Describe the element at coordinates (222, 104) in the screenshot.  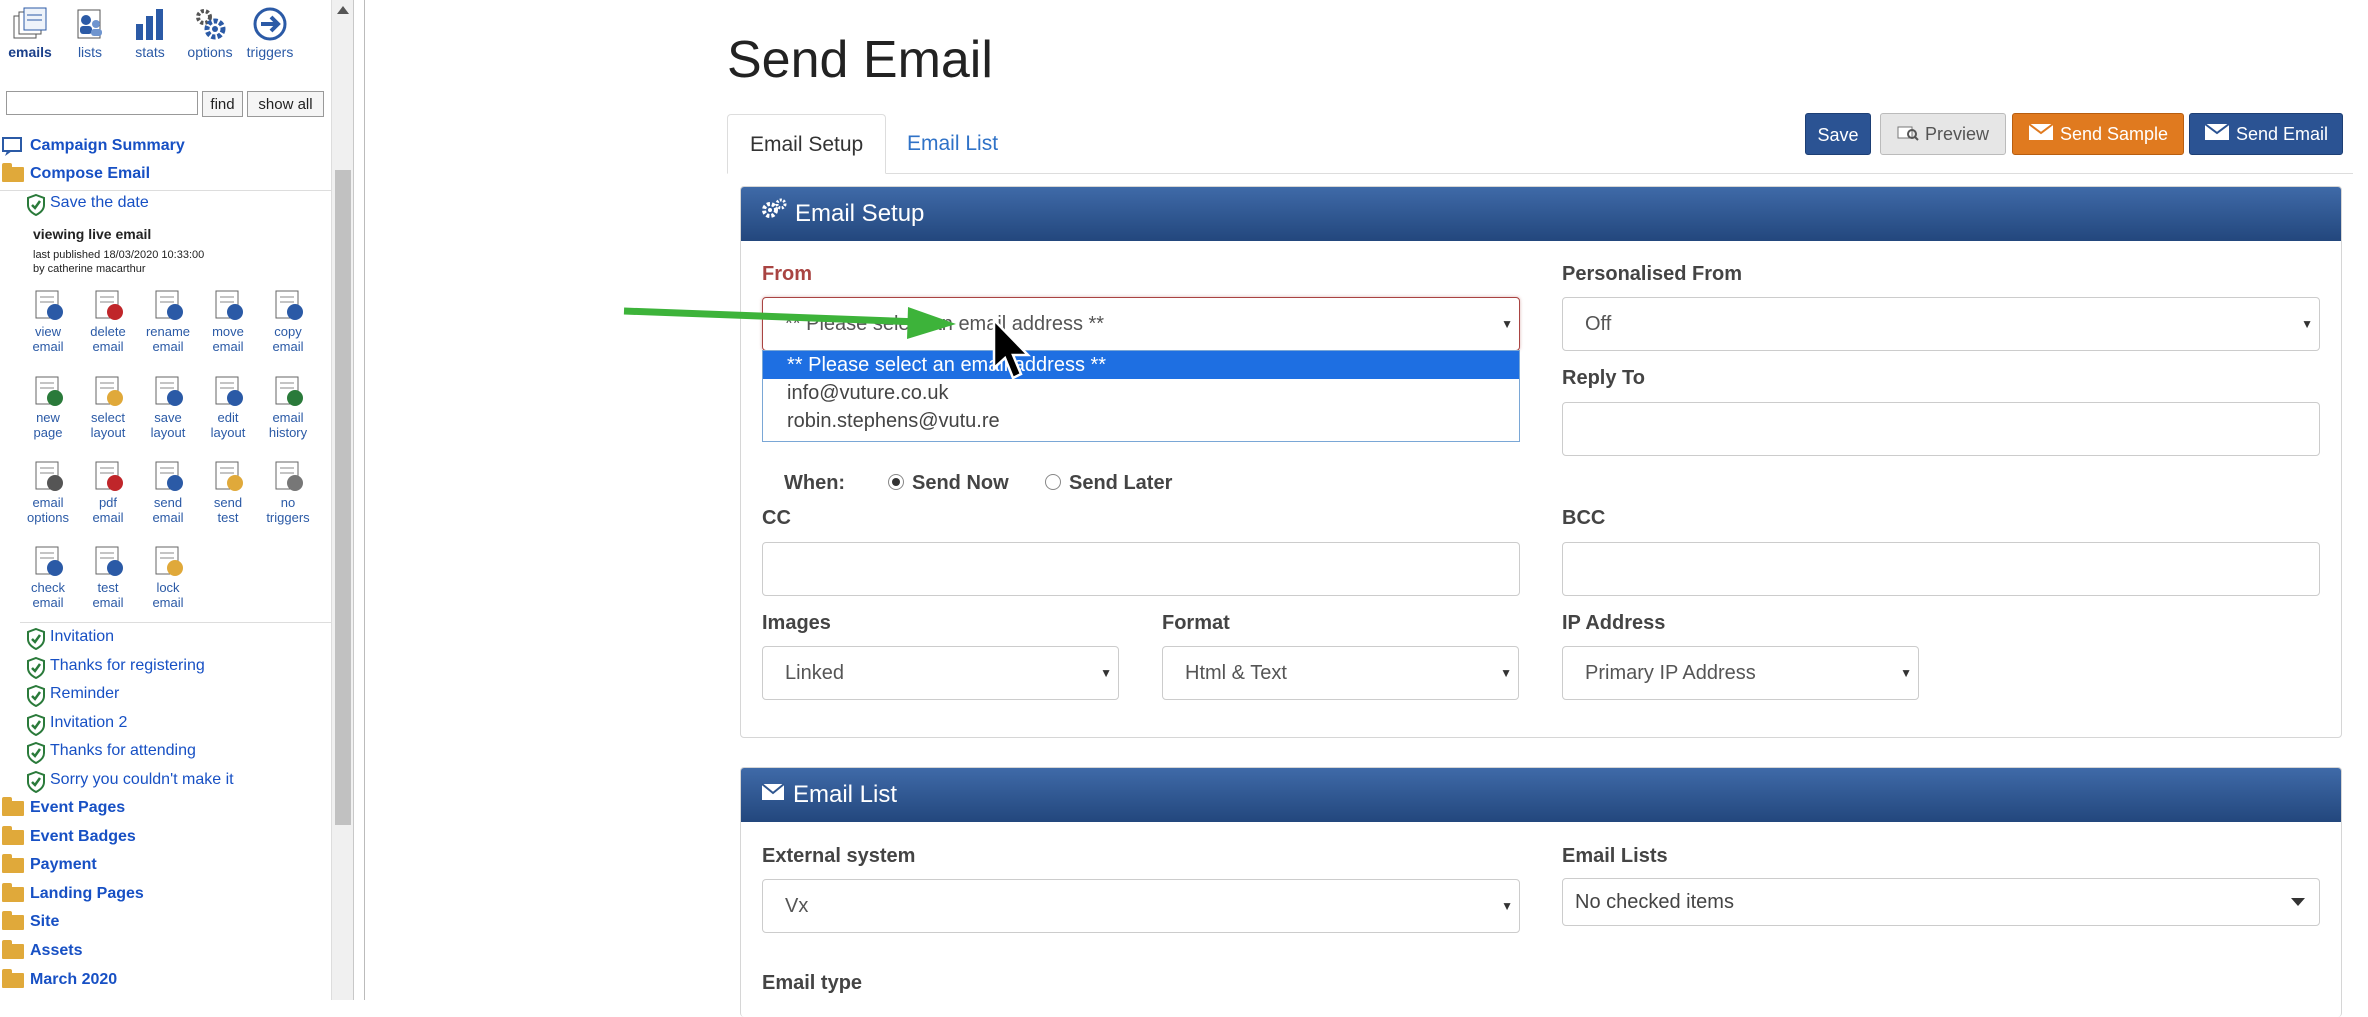
I see `find-button: find` at that location.